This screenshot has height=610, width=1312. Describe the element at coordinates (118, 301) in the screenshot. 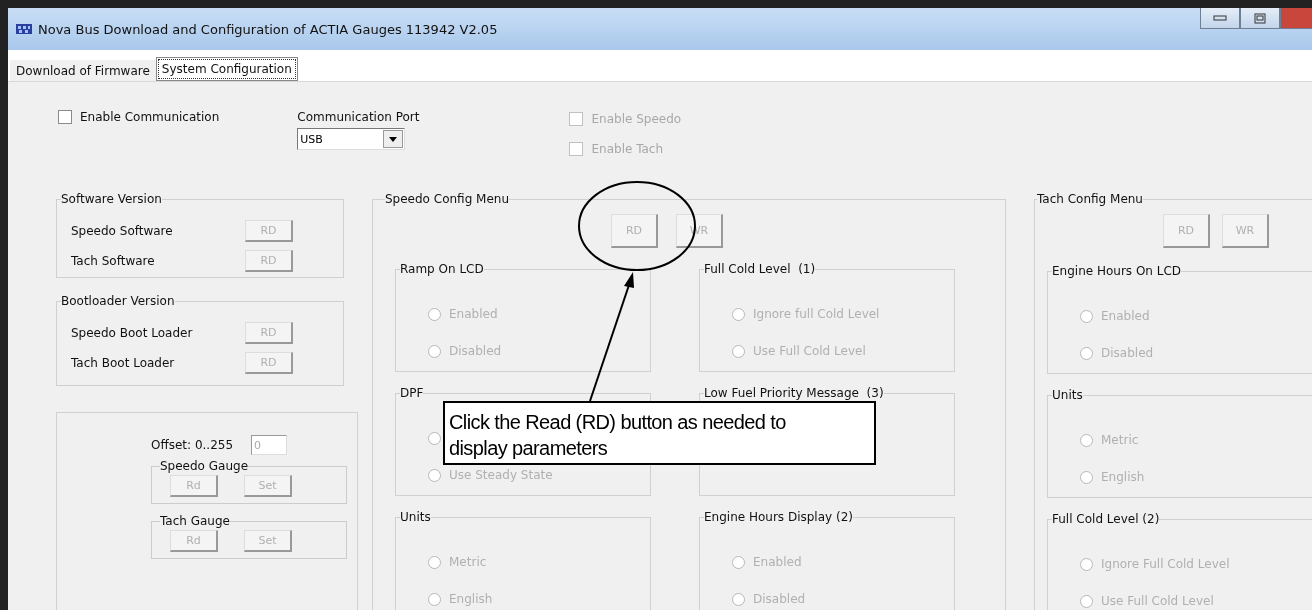

I see `group-title: Bootloader Version` at that location.